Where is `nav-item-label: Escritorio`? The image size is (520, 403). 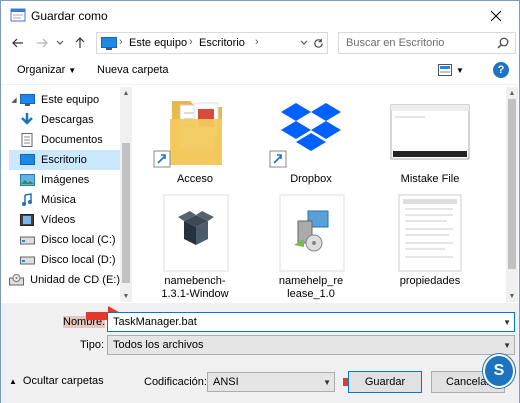 nav-item-label: Escritorio is located at coordinates (64, 160).